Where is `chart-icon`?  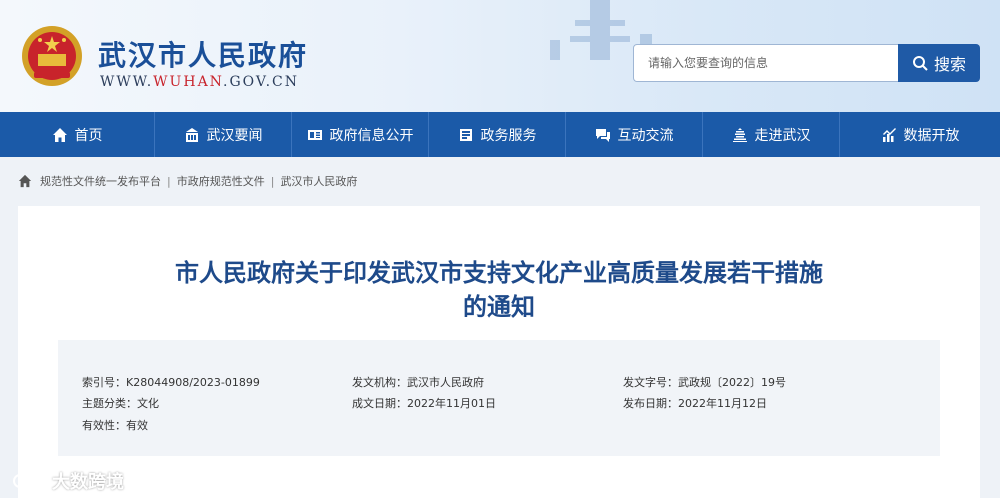 chart-icon is located at coordinates (889, 134).